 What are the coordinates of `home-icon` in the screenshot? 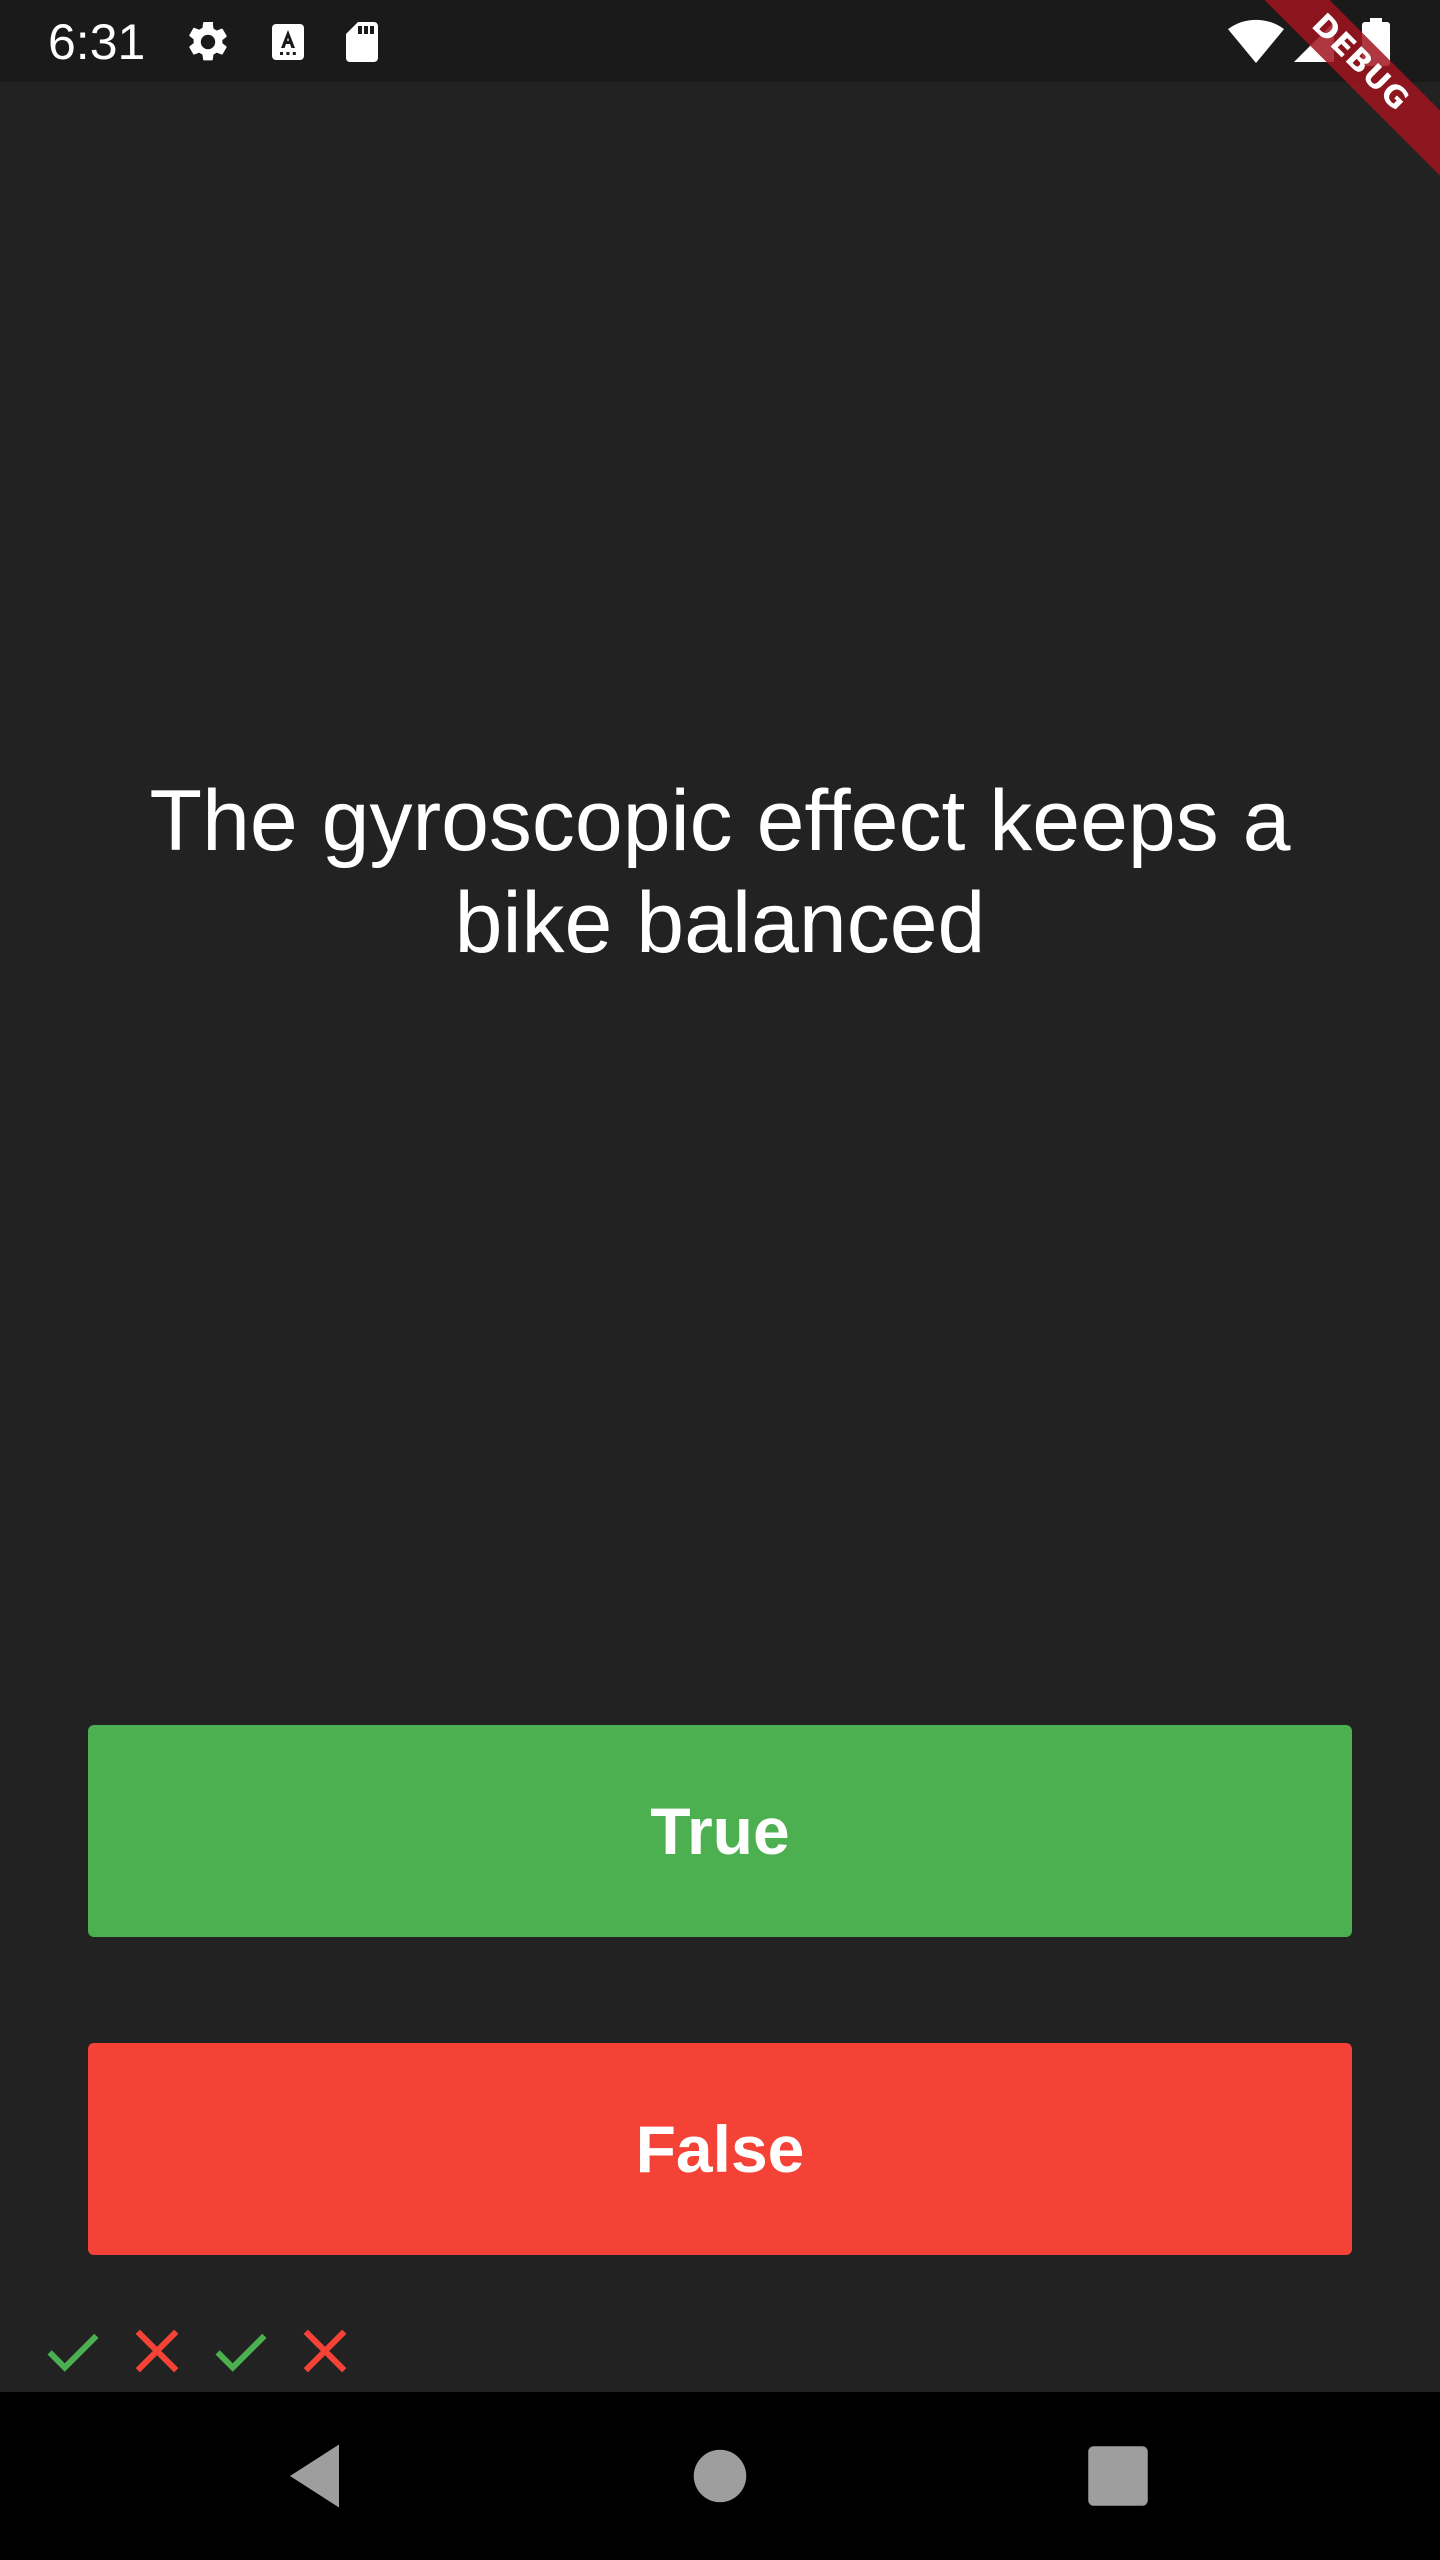 It's located at (720, 2476).